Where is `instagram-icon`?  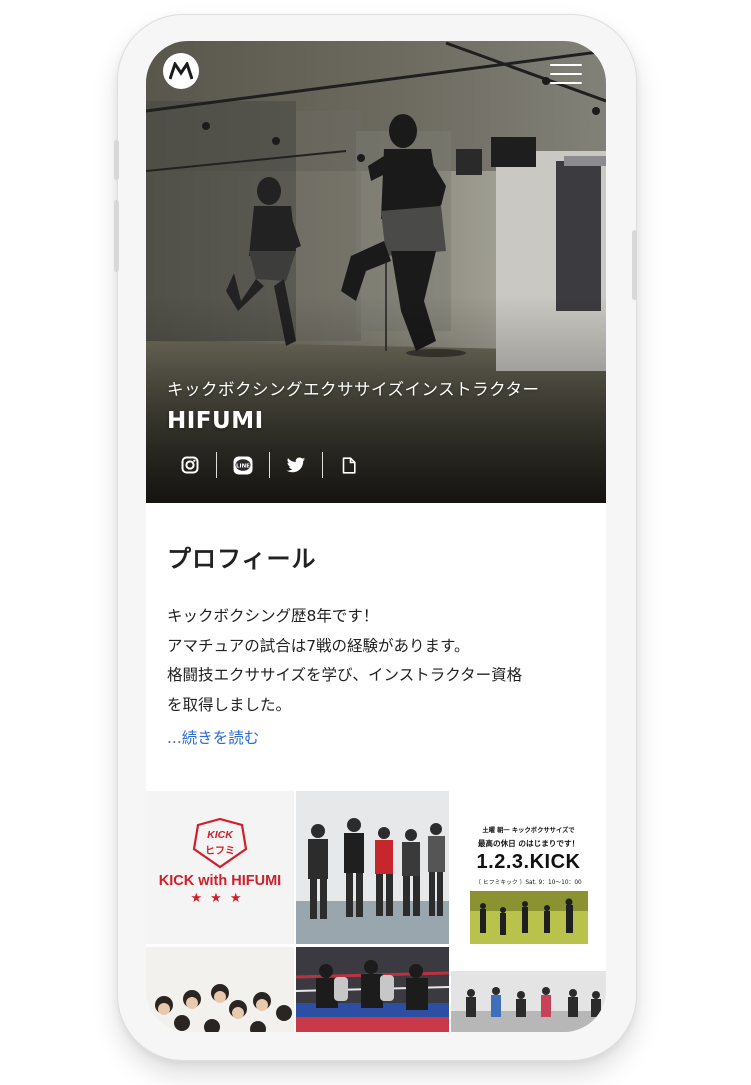 instagram-icon is located at coordinates (190, 465).